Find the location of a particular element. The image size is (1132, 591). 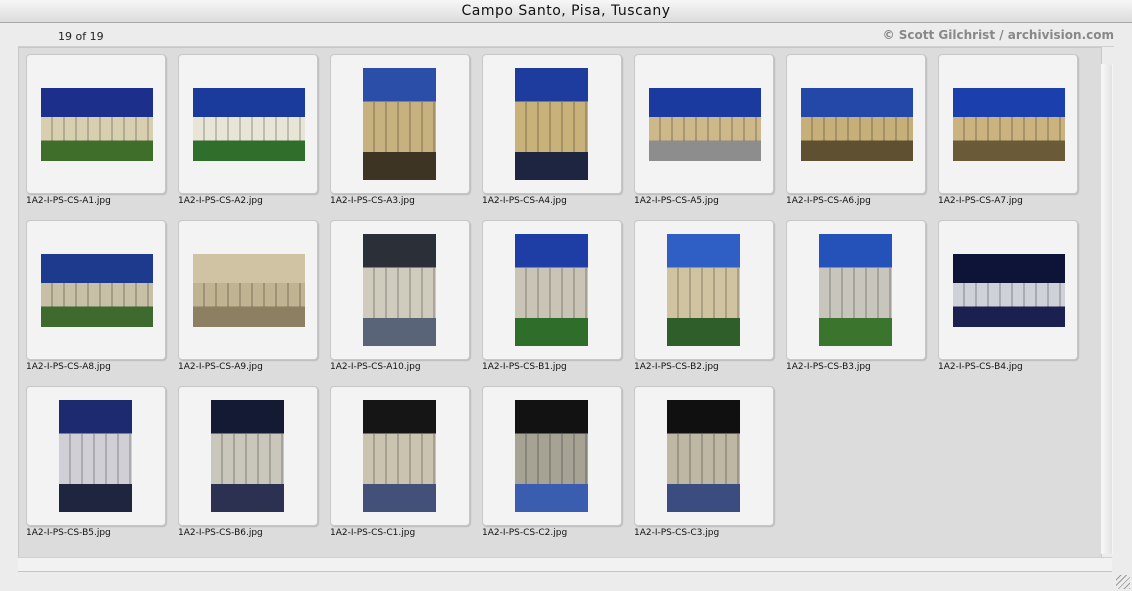

thumbnail-item: 1A2-I-PS-CS-A6.jpg is located at coordinates (856, 131).